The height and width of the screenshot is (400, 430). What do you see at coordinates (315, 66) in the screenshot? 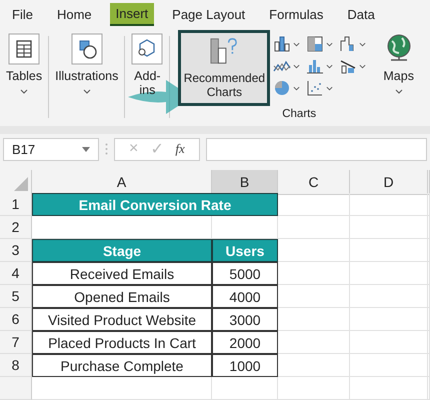
I see `column-chart-icon` at bounding box center [315, 66].